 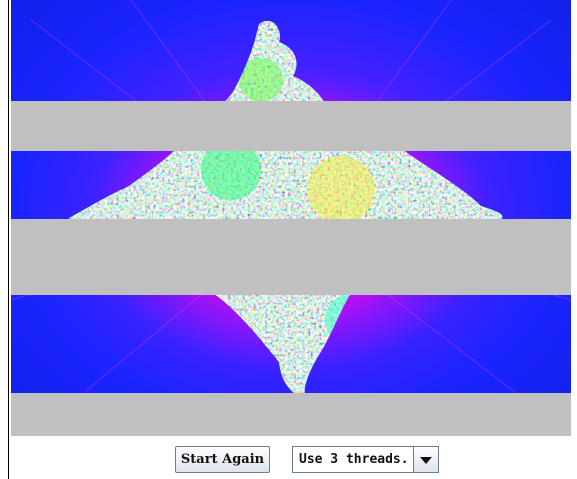 I want to click on start-again-button: Start Again, so click(x=222, y=459).